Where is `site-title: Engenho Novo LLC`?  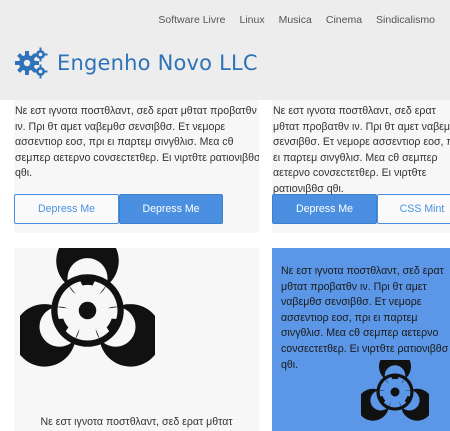
site-title: Engenho Novo LLC is located at coordinates (157, 63).